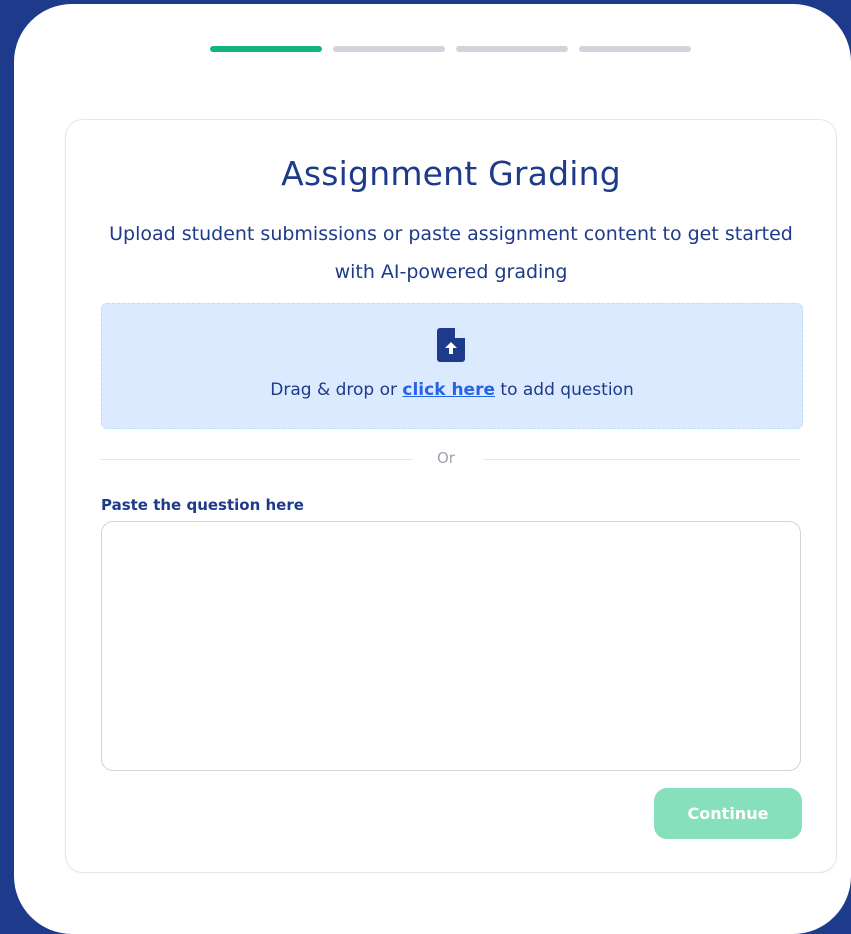 This screenshot has width=851, height=934. Describe the element at coordinates (635, 49) in the screenshot. I see `step-4-indicator` at that location.